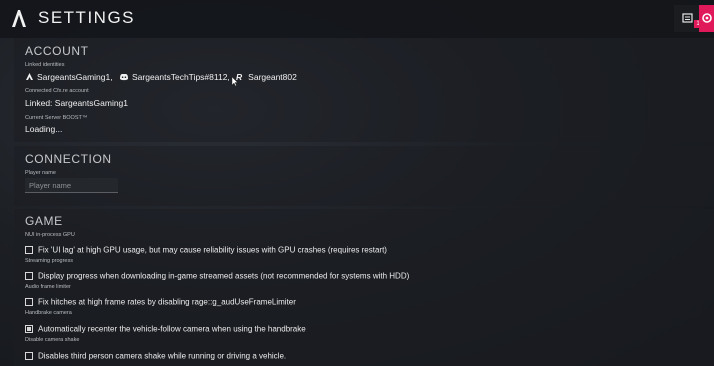 This screenshot has height=366, width=714. I want to click on cfx-account-value: Linked: SargeantsGaming1, so click(77, 103).